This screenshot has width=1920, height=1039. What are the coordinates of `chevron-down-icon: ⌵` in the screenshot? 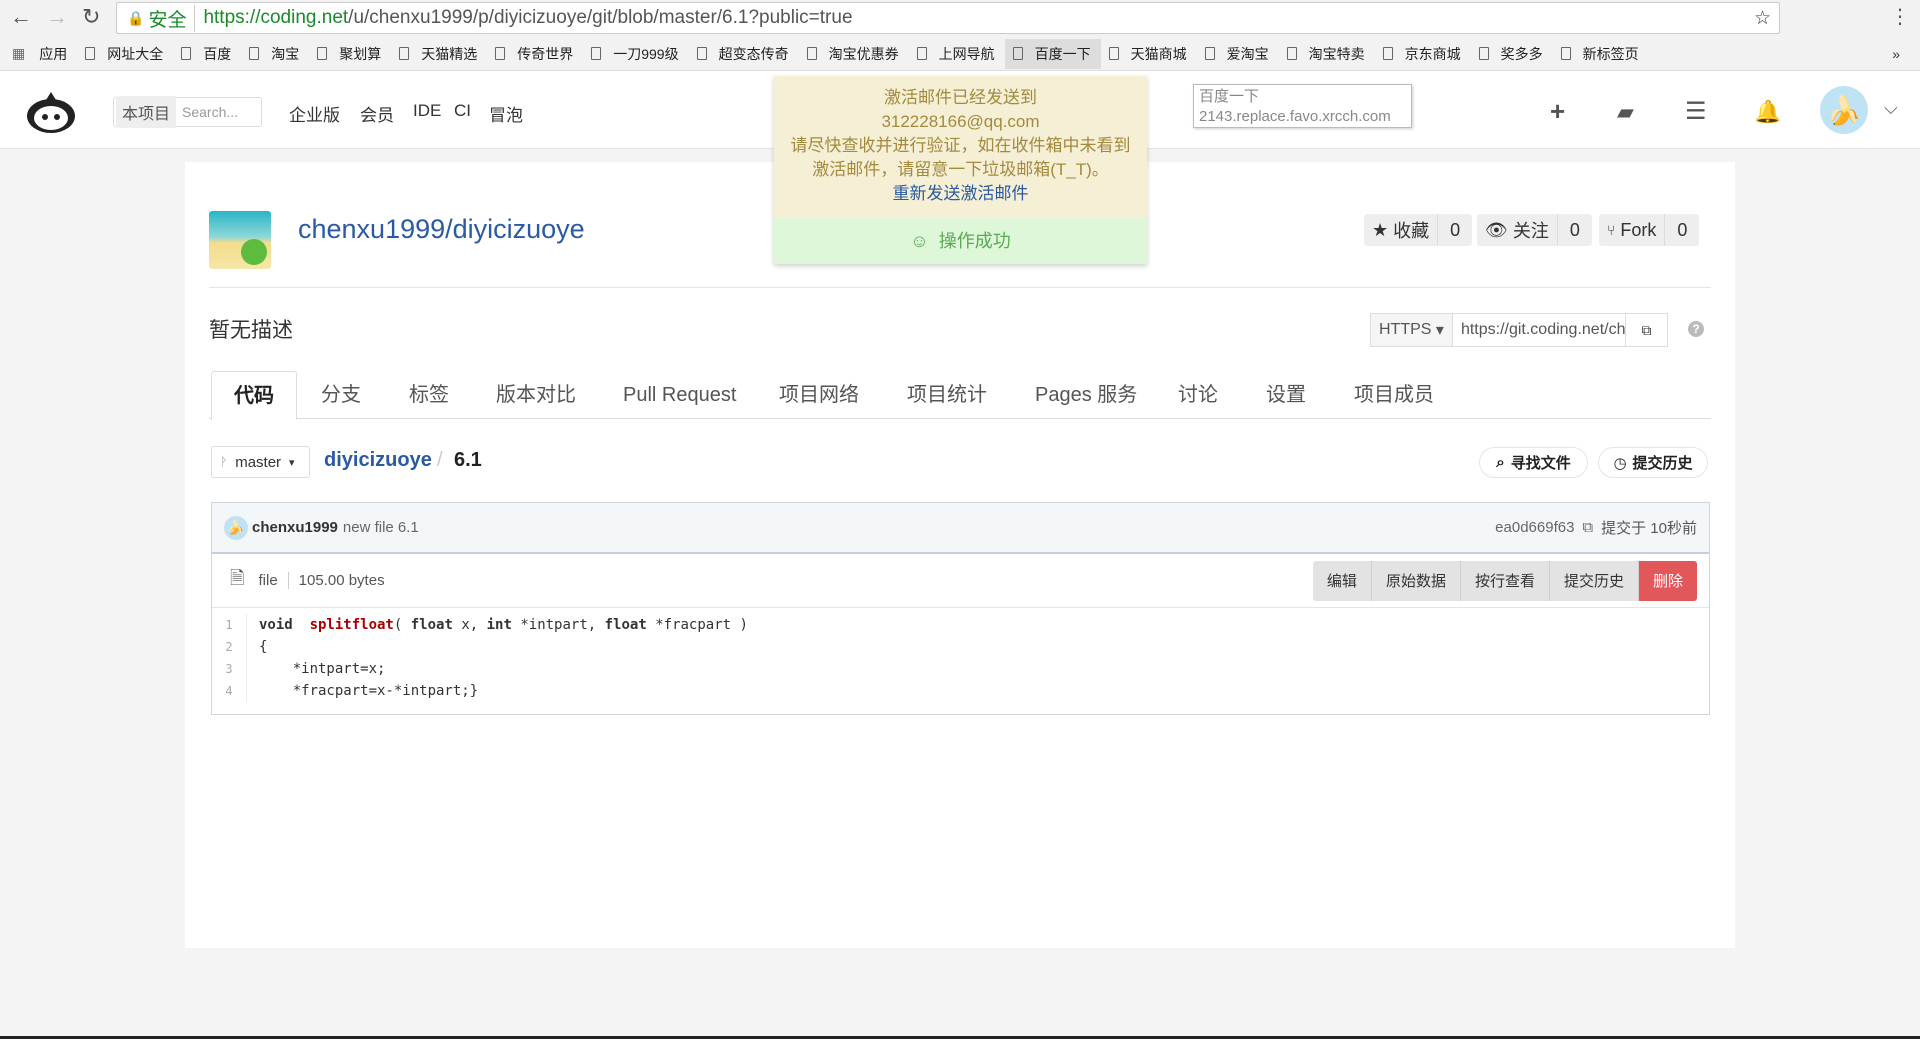 It's located at (1891, 108).